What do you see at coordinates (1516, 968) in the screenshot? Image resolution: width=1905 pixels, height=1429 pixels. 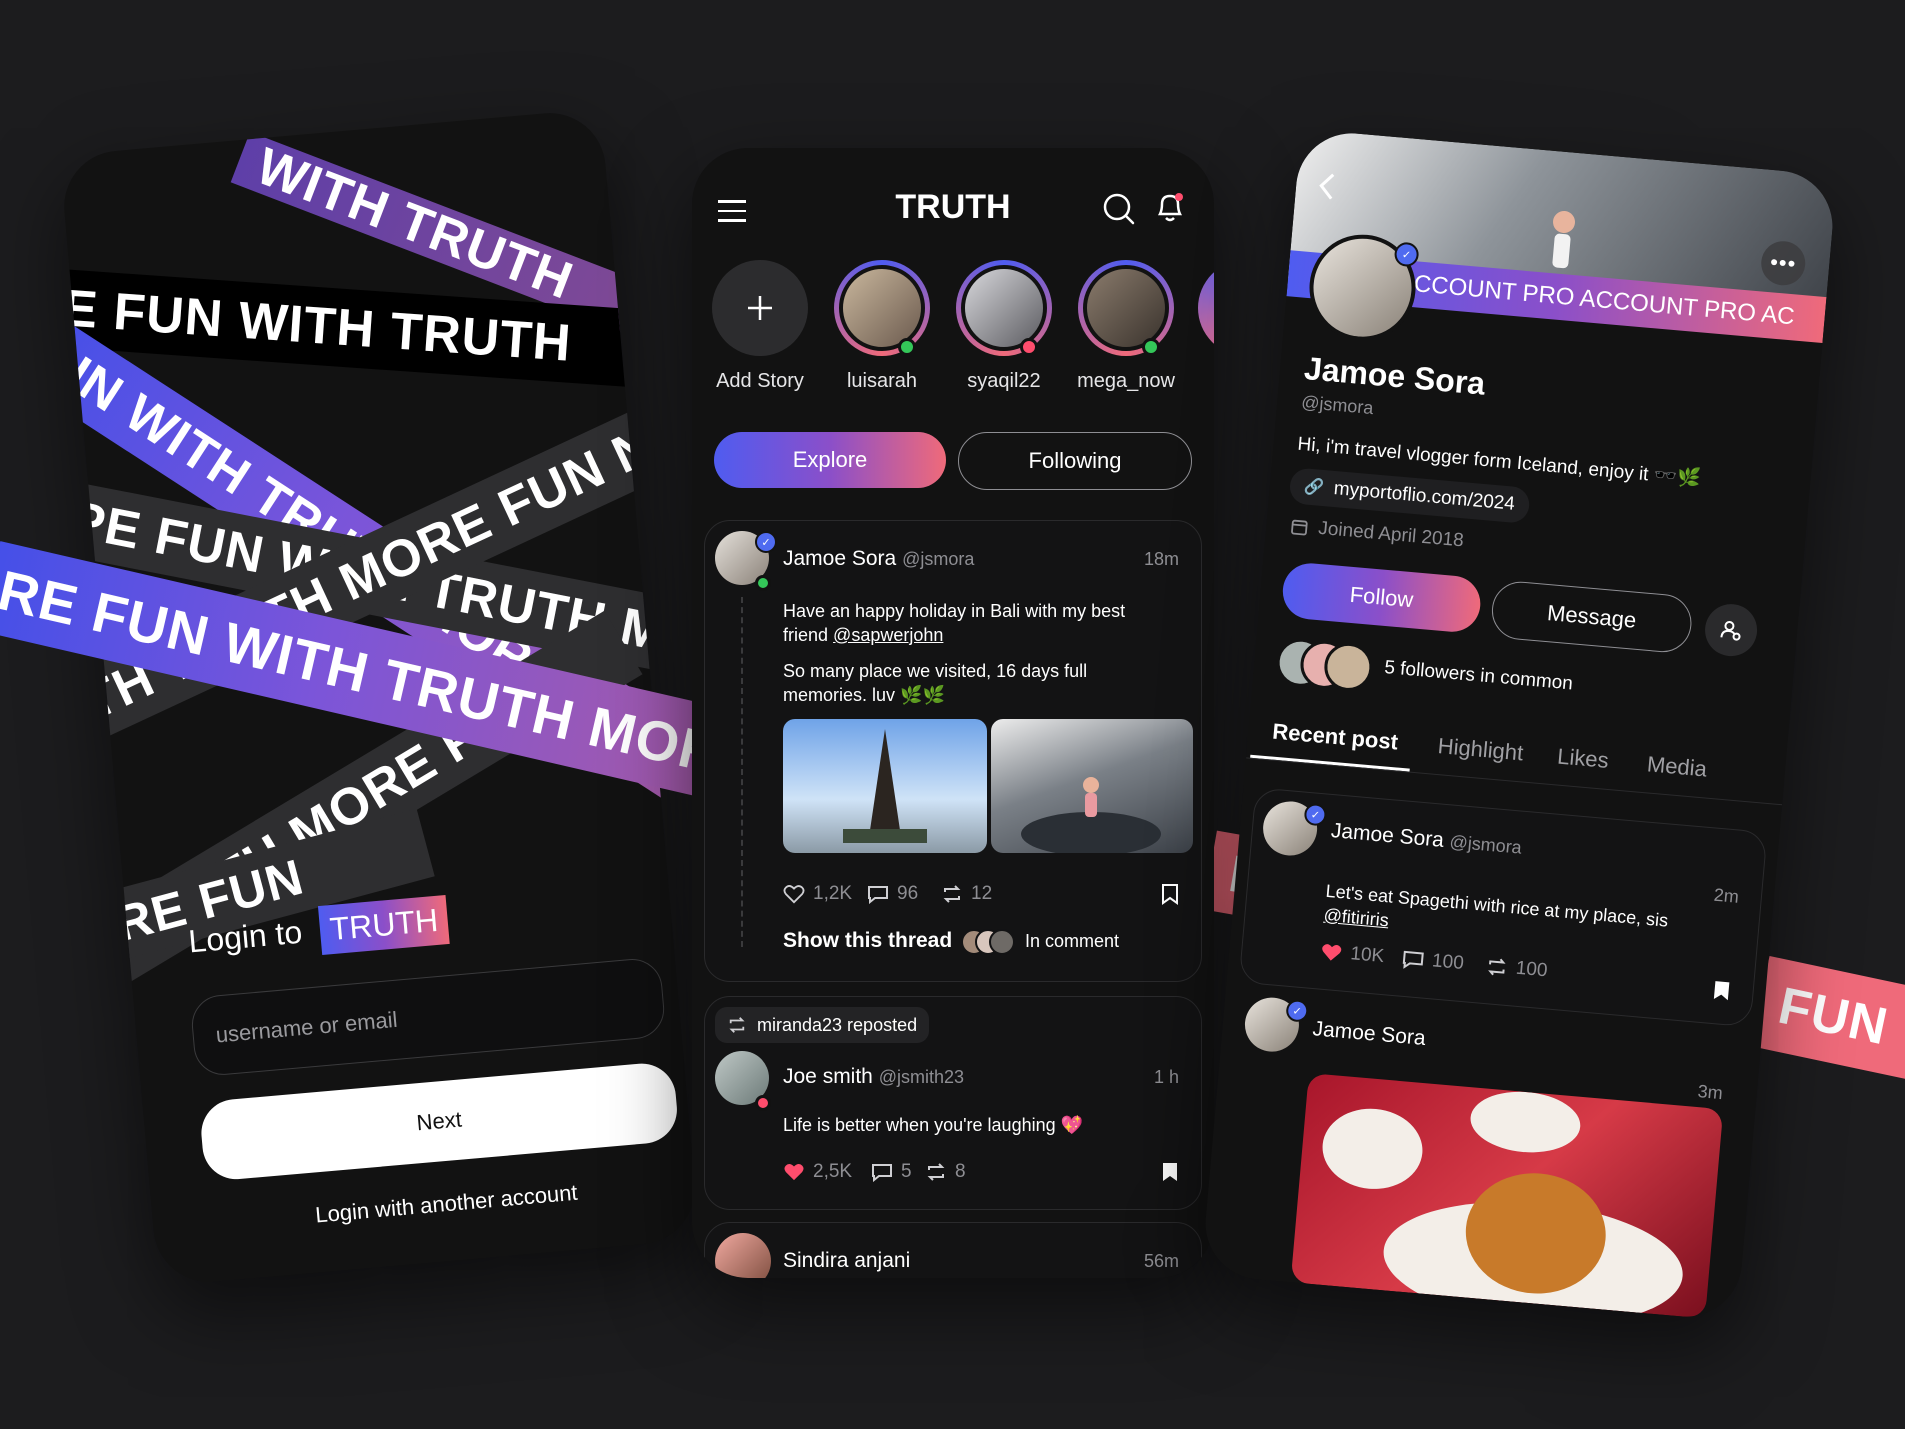 I see `repost-button: 100` at bounding box center [1516, 968].